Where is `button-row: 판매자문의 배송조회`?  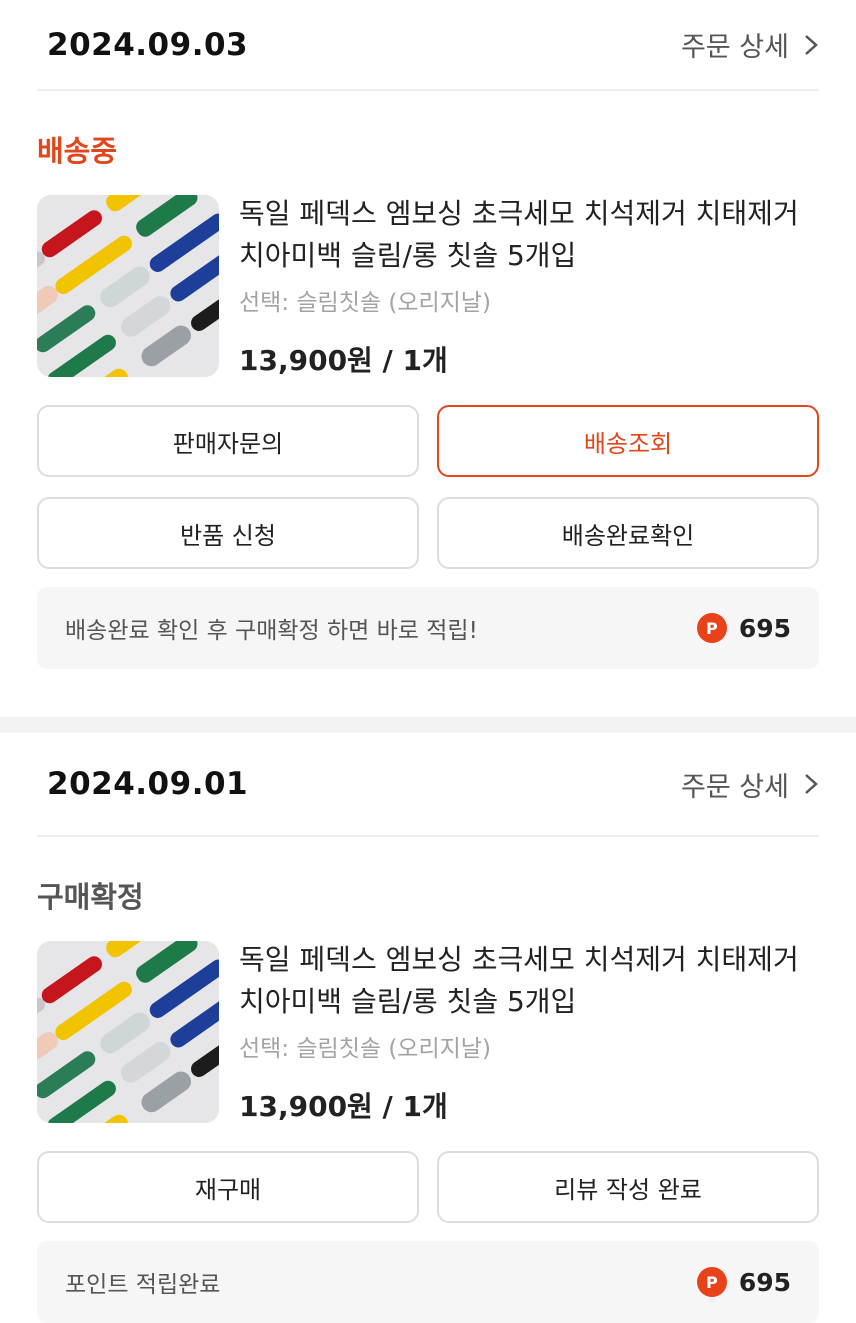
button-row: 판매자문의 배송조회 is located at coordinates (428, 441).